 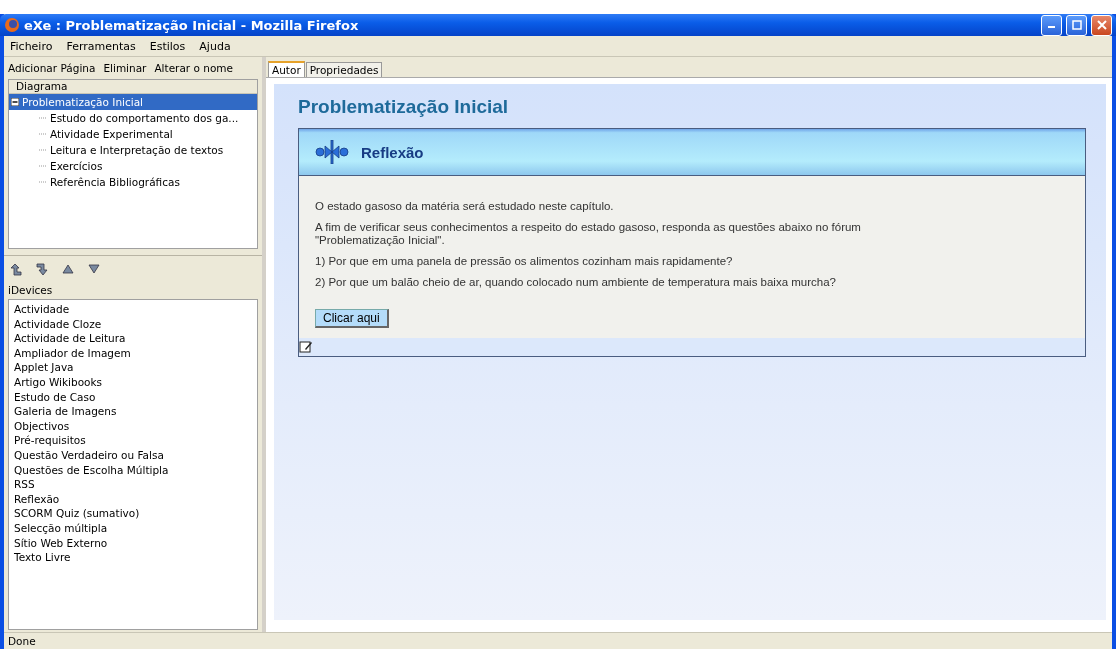 What do you see at coordinates (133, 324) in the screenshot?
I see `idevice-item: Actividade Cloze` at bounding box center [133, 324].